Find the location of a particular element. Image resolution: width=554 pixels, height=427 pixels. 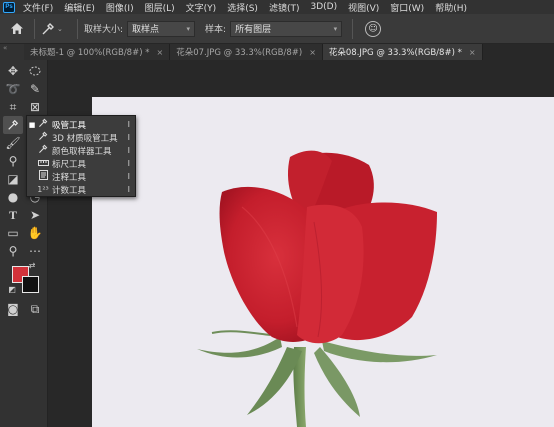

tool-preset-picker: ⌄ is located at coordinates (56, 29).